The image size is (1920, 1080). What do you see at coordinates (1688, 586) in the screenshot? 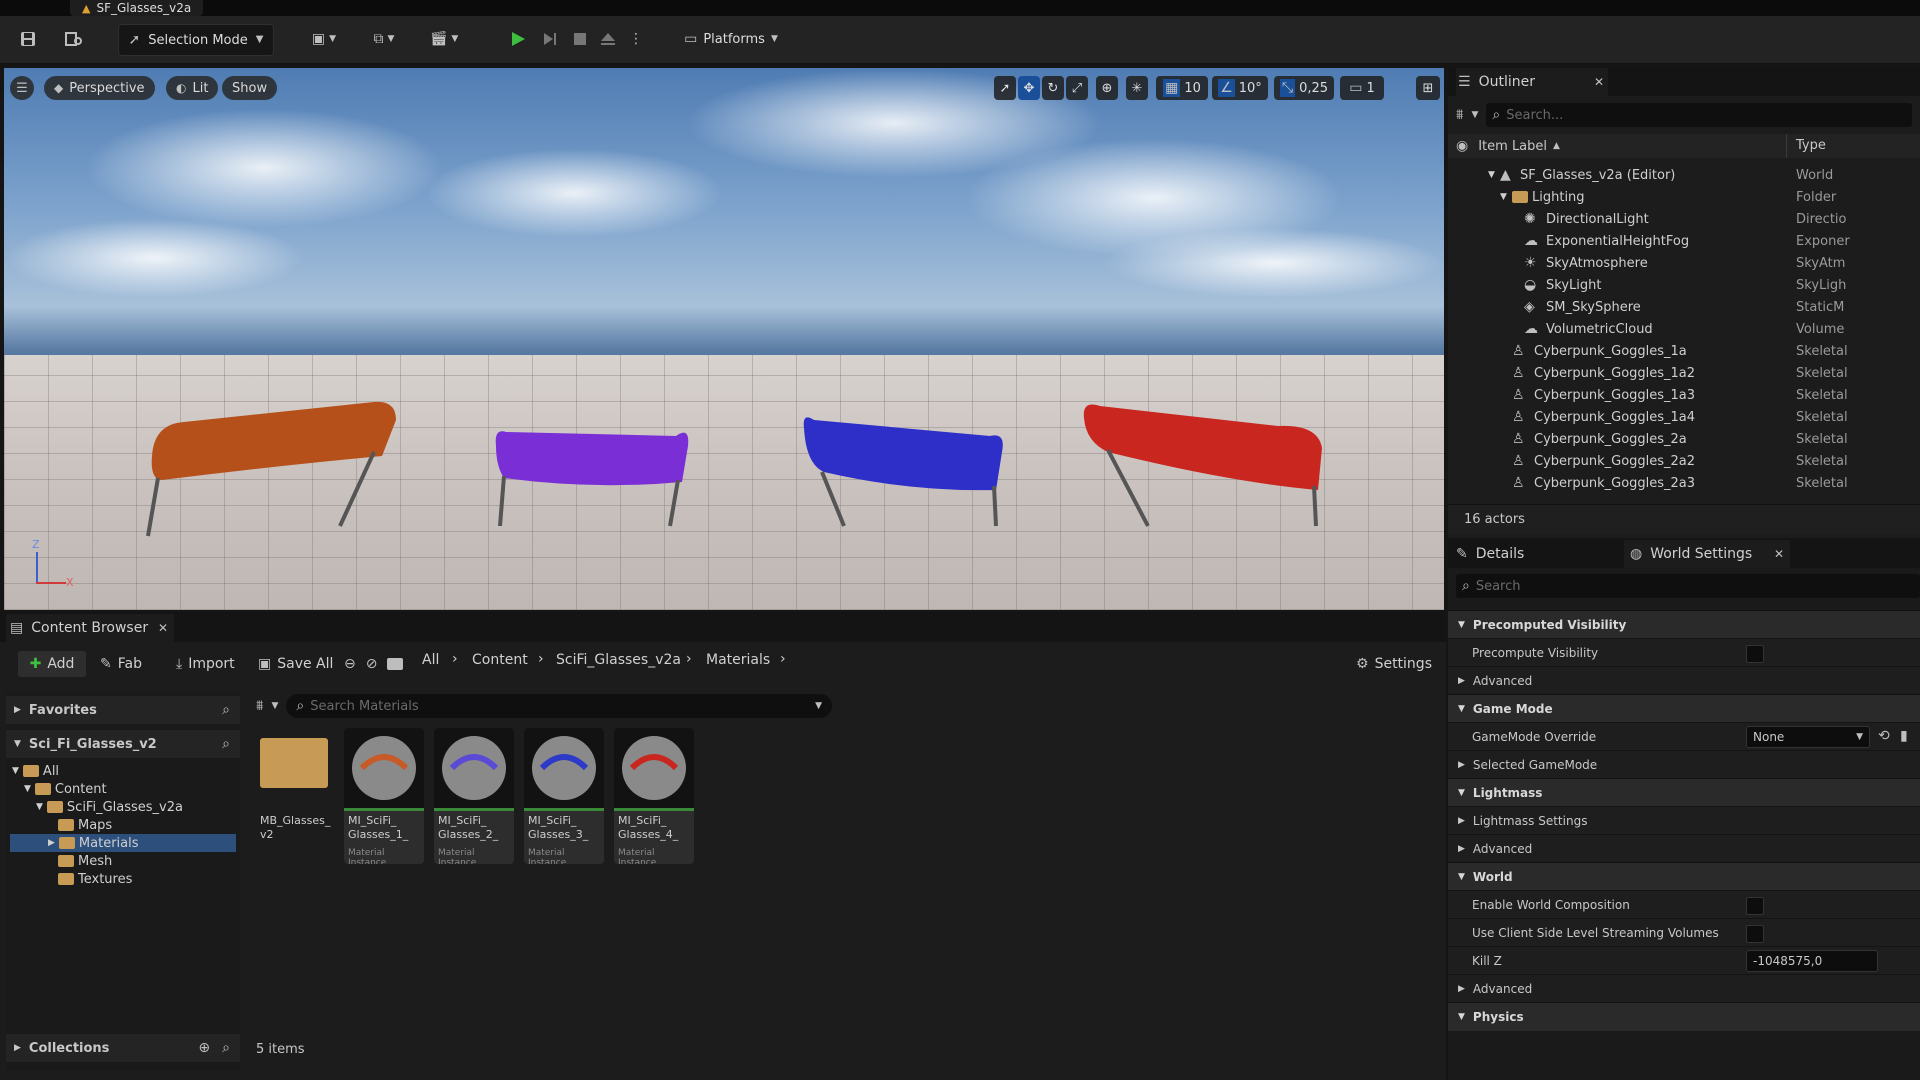
I see `details-search-input: ⌕ Search` at bounding box center [1688, 586].